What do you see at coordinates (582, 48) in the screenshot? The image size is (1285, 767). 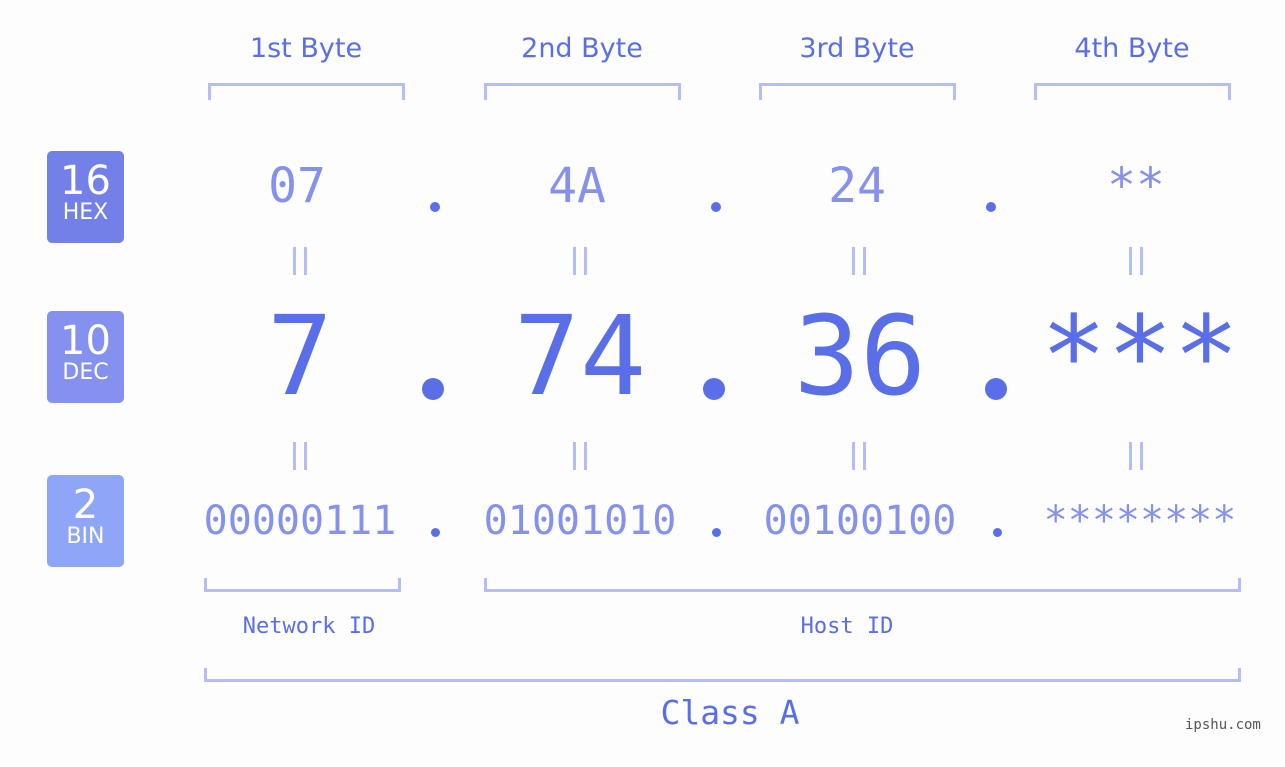 I see `byte-header-2: 2nd Byte` at bounding box center [582, 48].